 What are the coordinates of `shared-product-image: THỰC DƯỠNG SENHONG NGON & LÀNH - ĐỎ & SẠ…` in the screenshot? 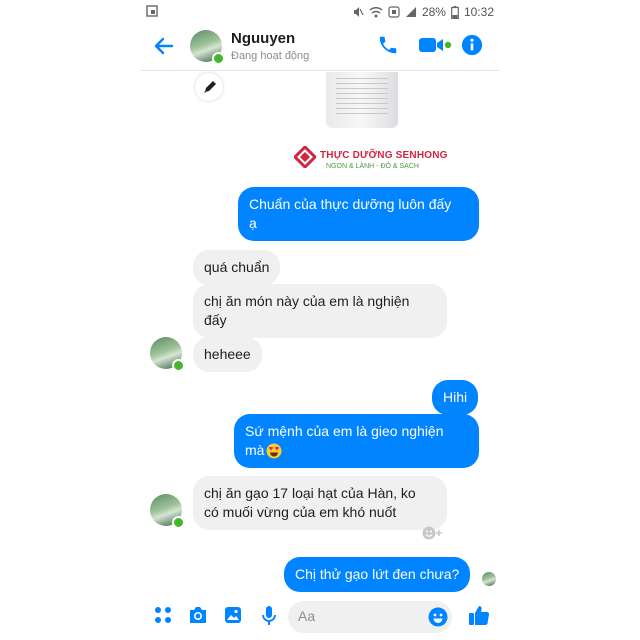 It's located at (358, 128).